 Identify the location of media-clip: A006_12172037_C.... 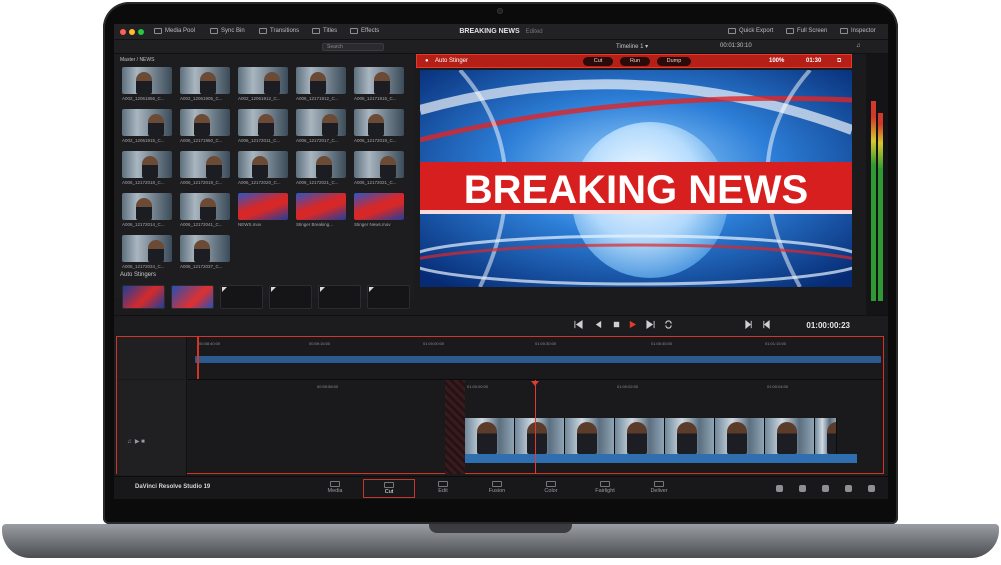
(205, 252).